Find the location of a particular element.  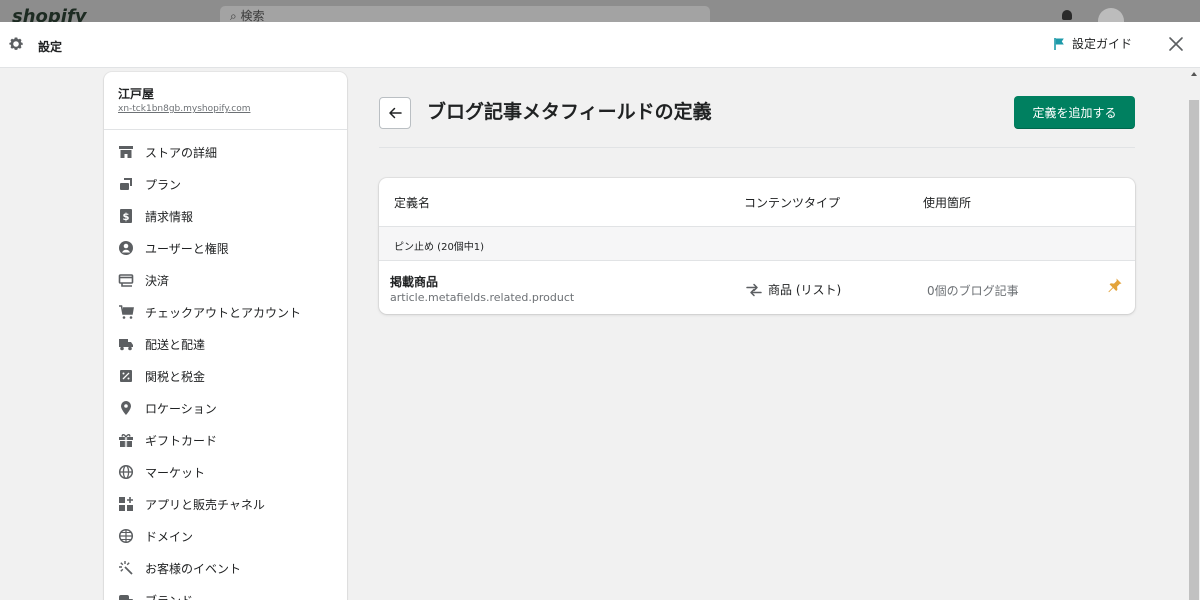

sidebar-item-label: ギフトカード is located at coordinates (181, 440).